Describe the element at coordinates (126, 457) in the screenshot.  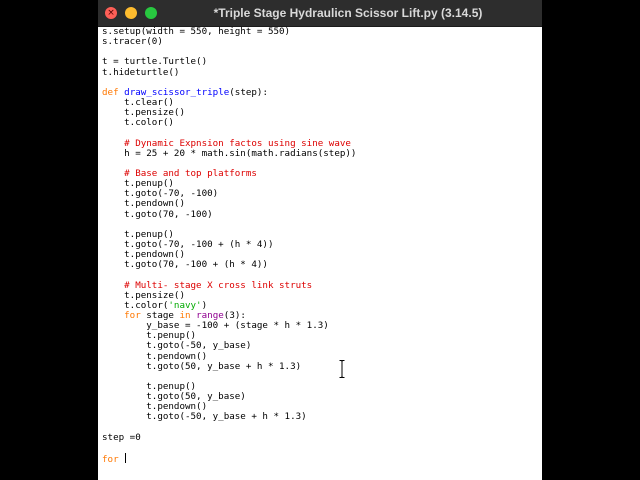
I see `text-caret` at that location.